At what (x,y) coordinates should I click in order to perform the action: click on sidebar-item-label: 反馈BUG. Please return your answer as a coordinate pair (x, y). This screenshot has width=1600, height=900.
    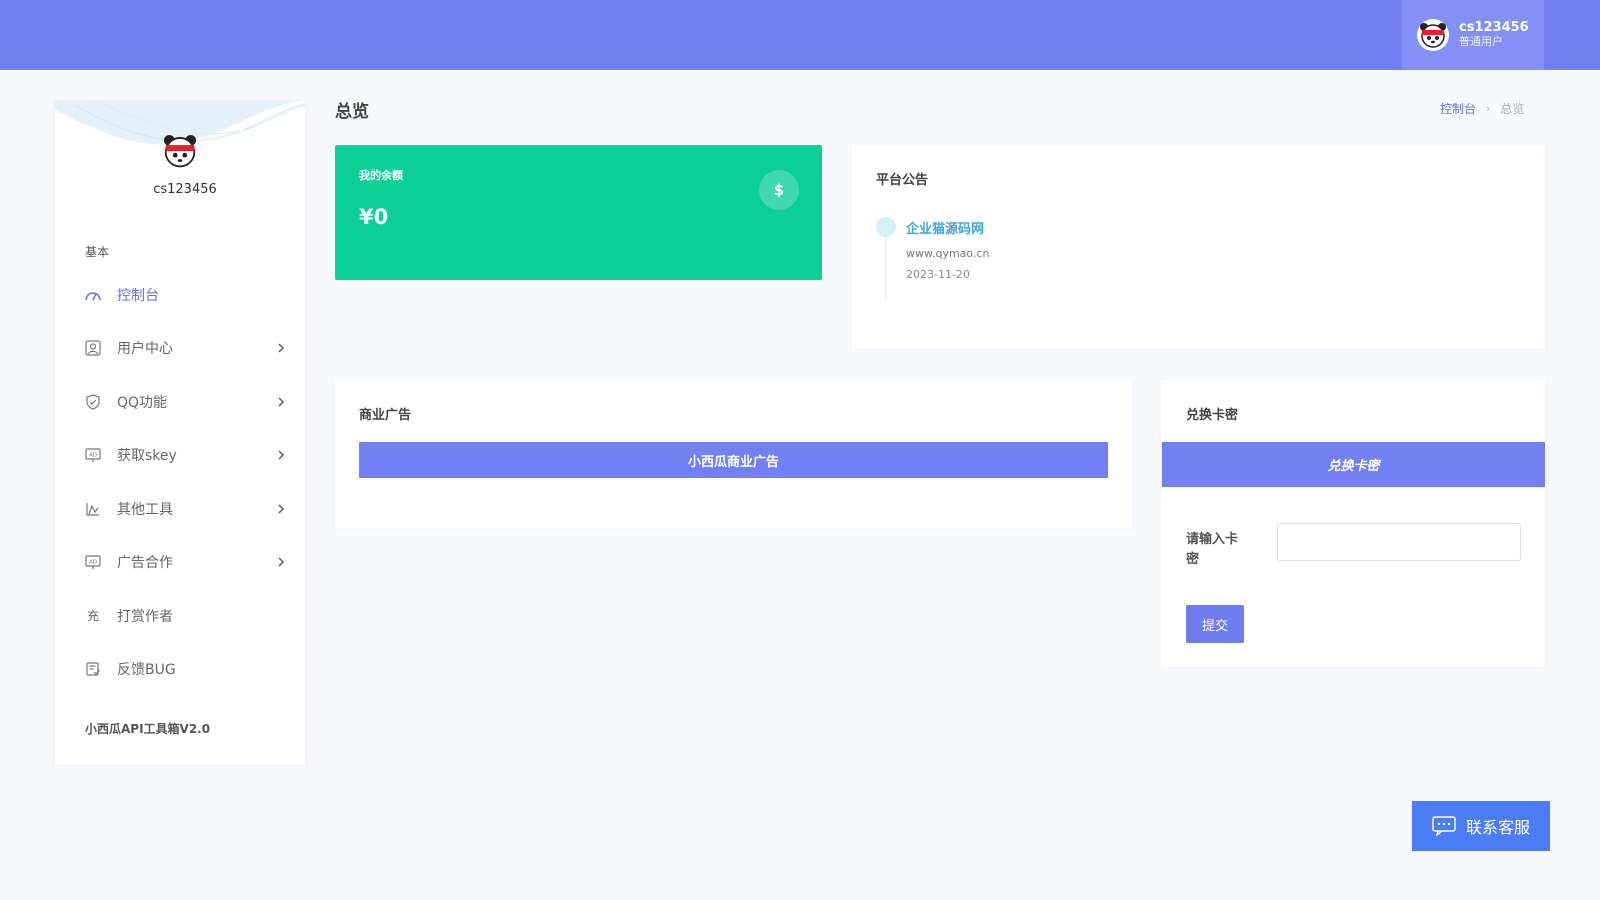
    Looking at the image, I should click on (146, 670).